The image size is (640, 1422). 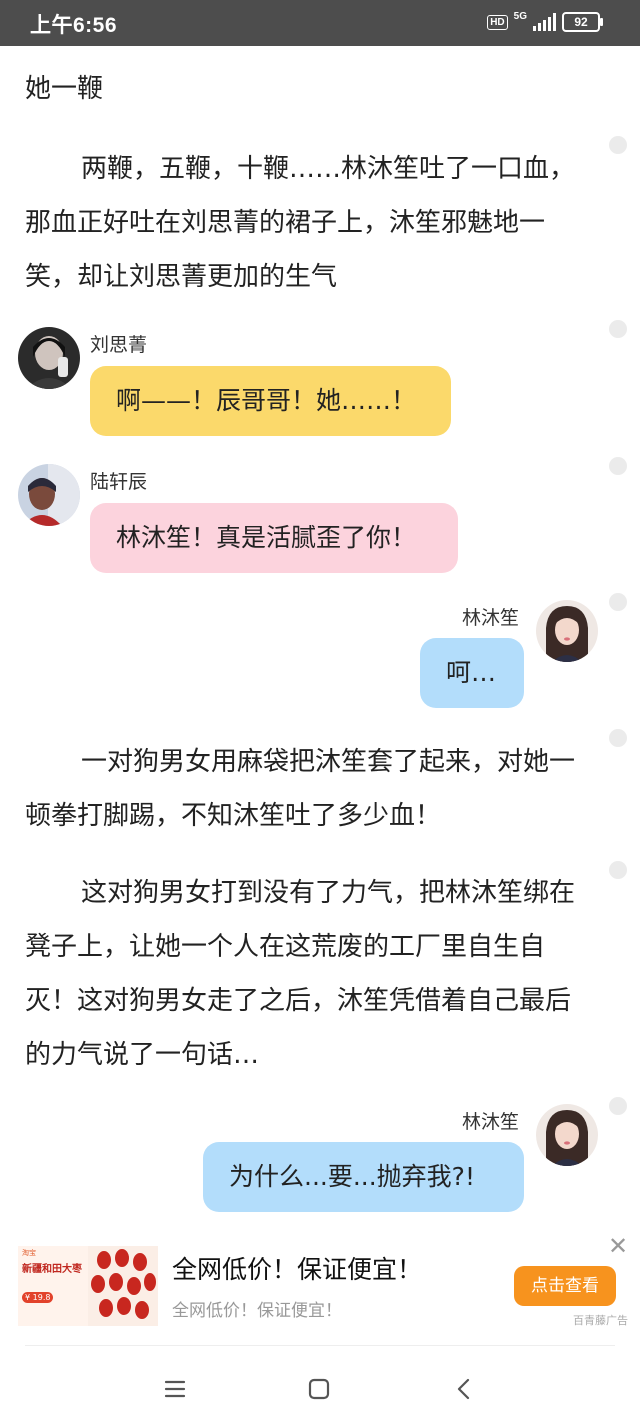 I want to click on network-type: 5G, so click(x=520, y=16).